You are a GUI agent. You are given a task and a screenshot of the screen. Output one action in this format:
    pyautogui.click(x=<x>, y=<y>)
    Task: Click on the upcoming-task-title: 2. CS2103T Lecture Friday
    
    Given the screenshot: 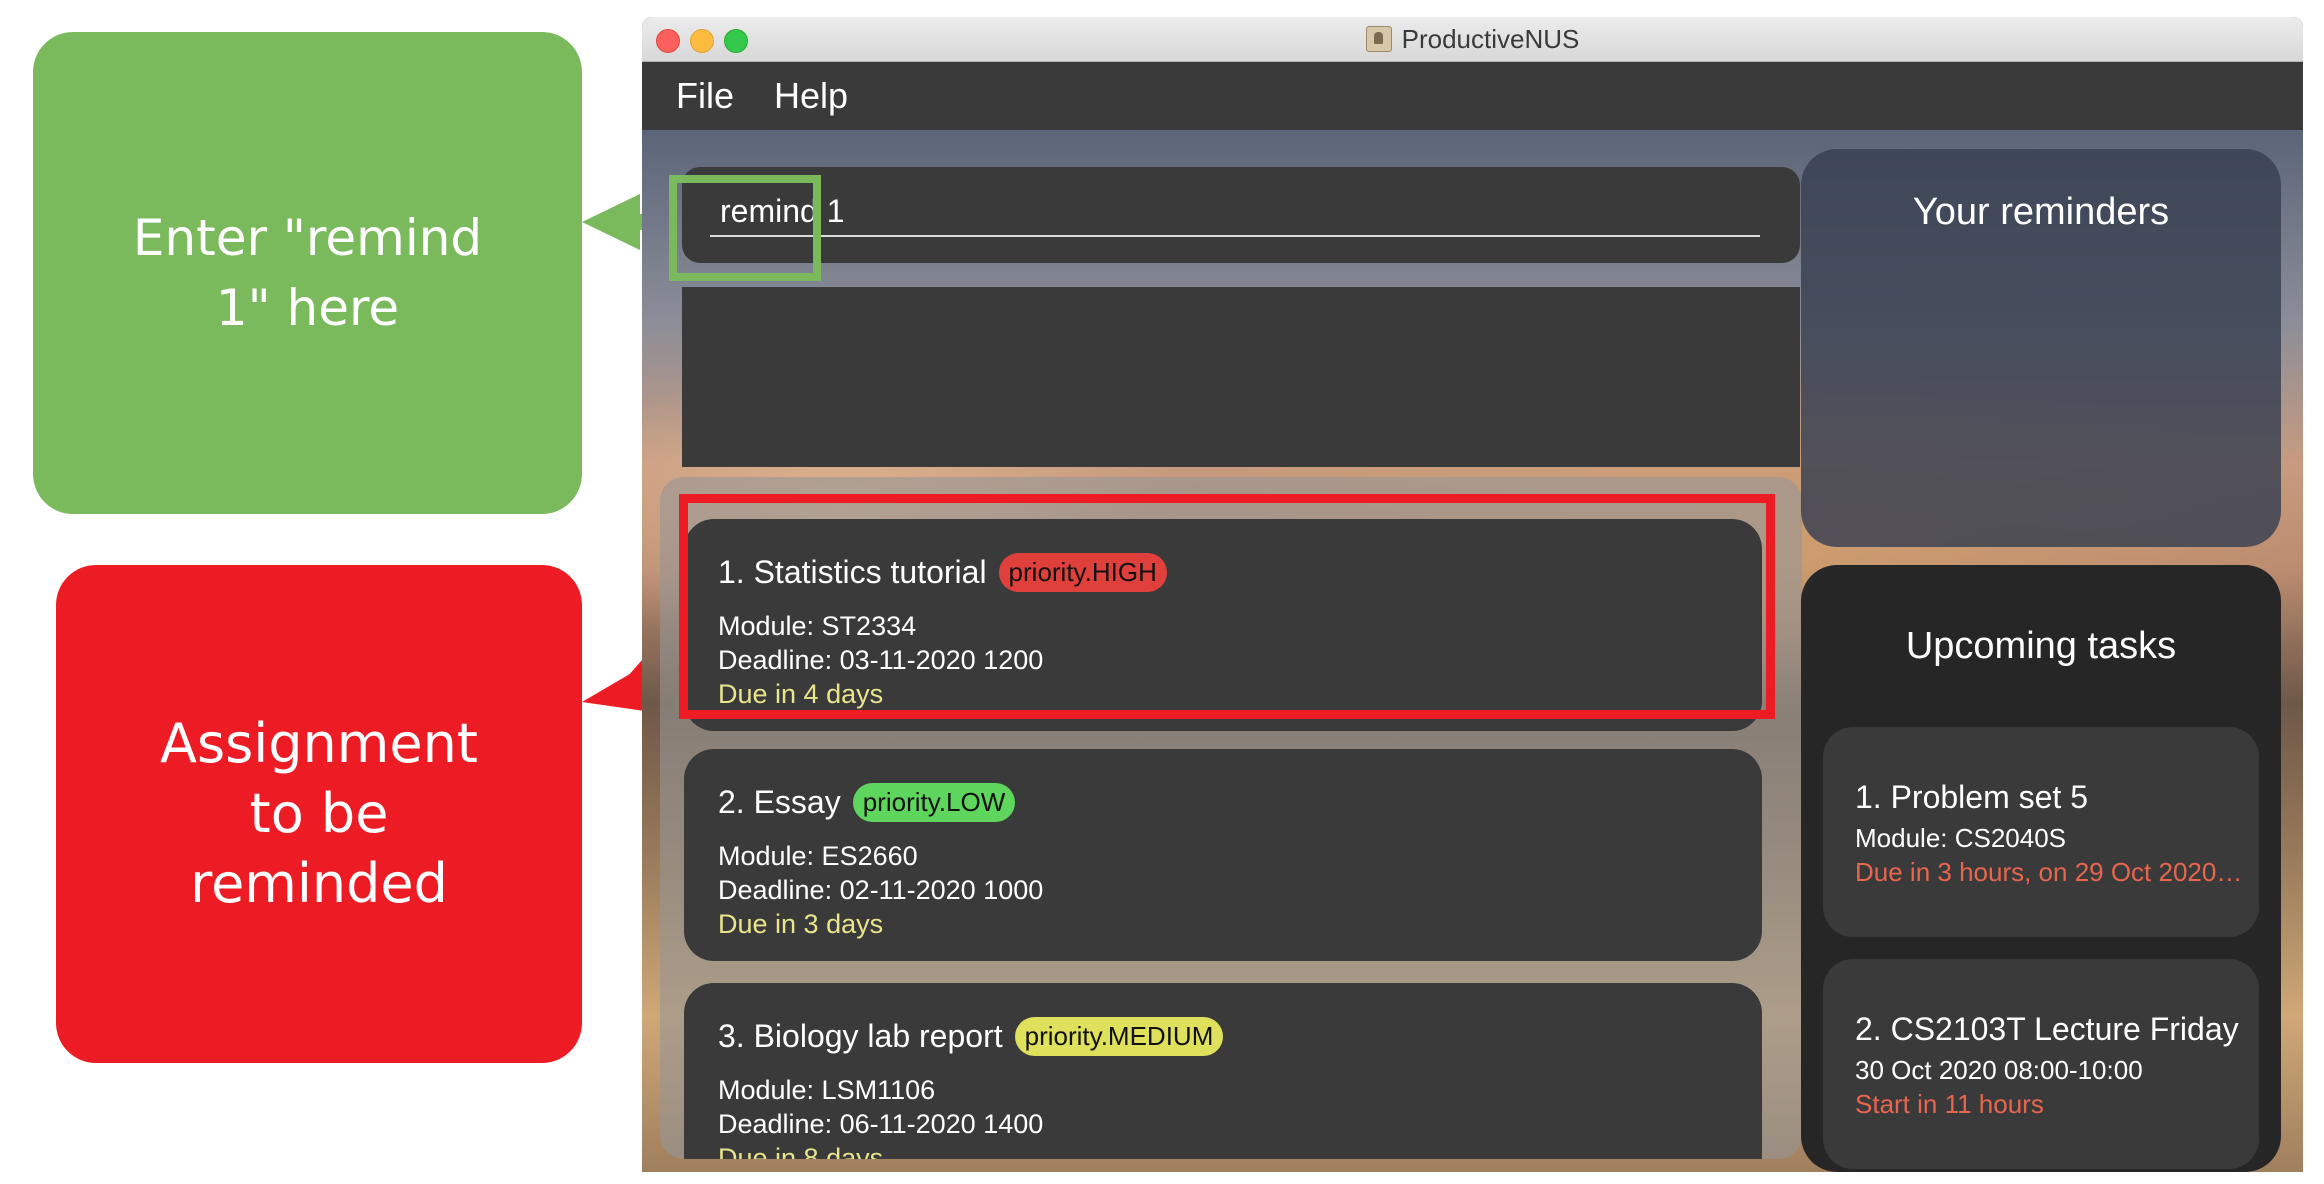 What is the action you would take?
    pyautogui.click(x=2047, y=1029)
    